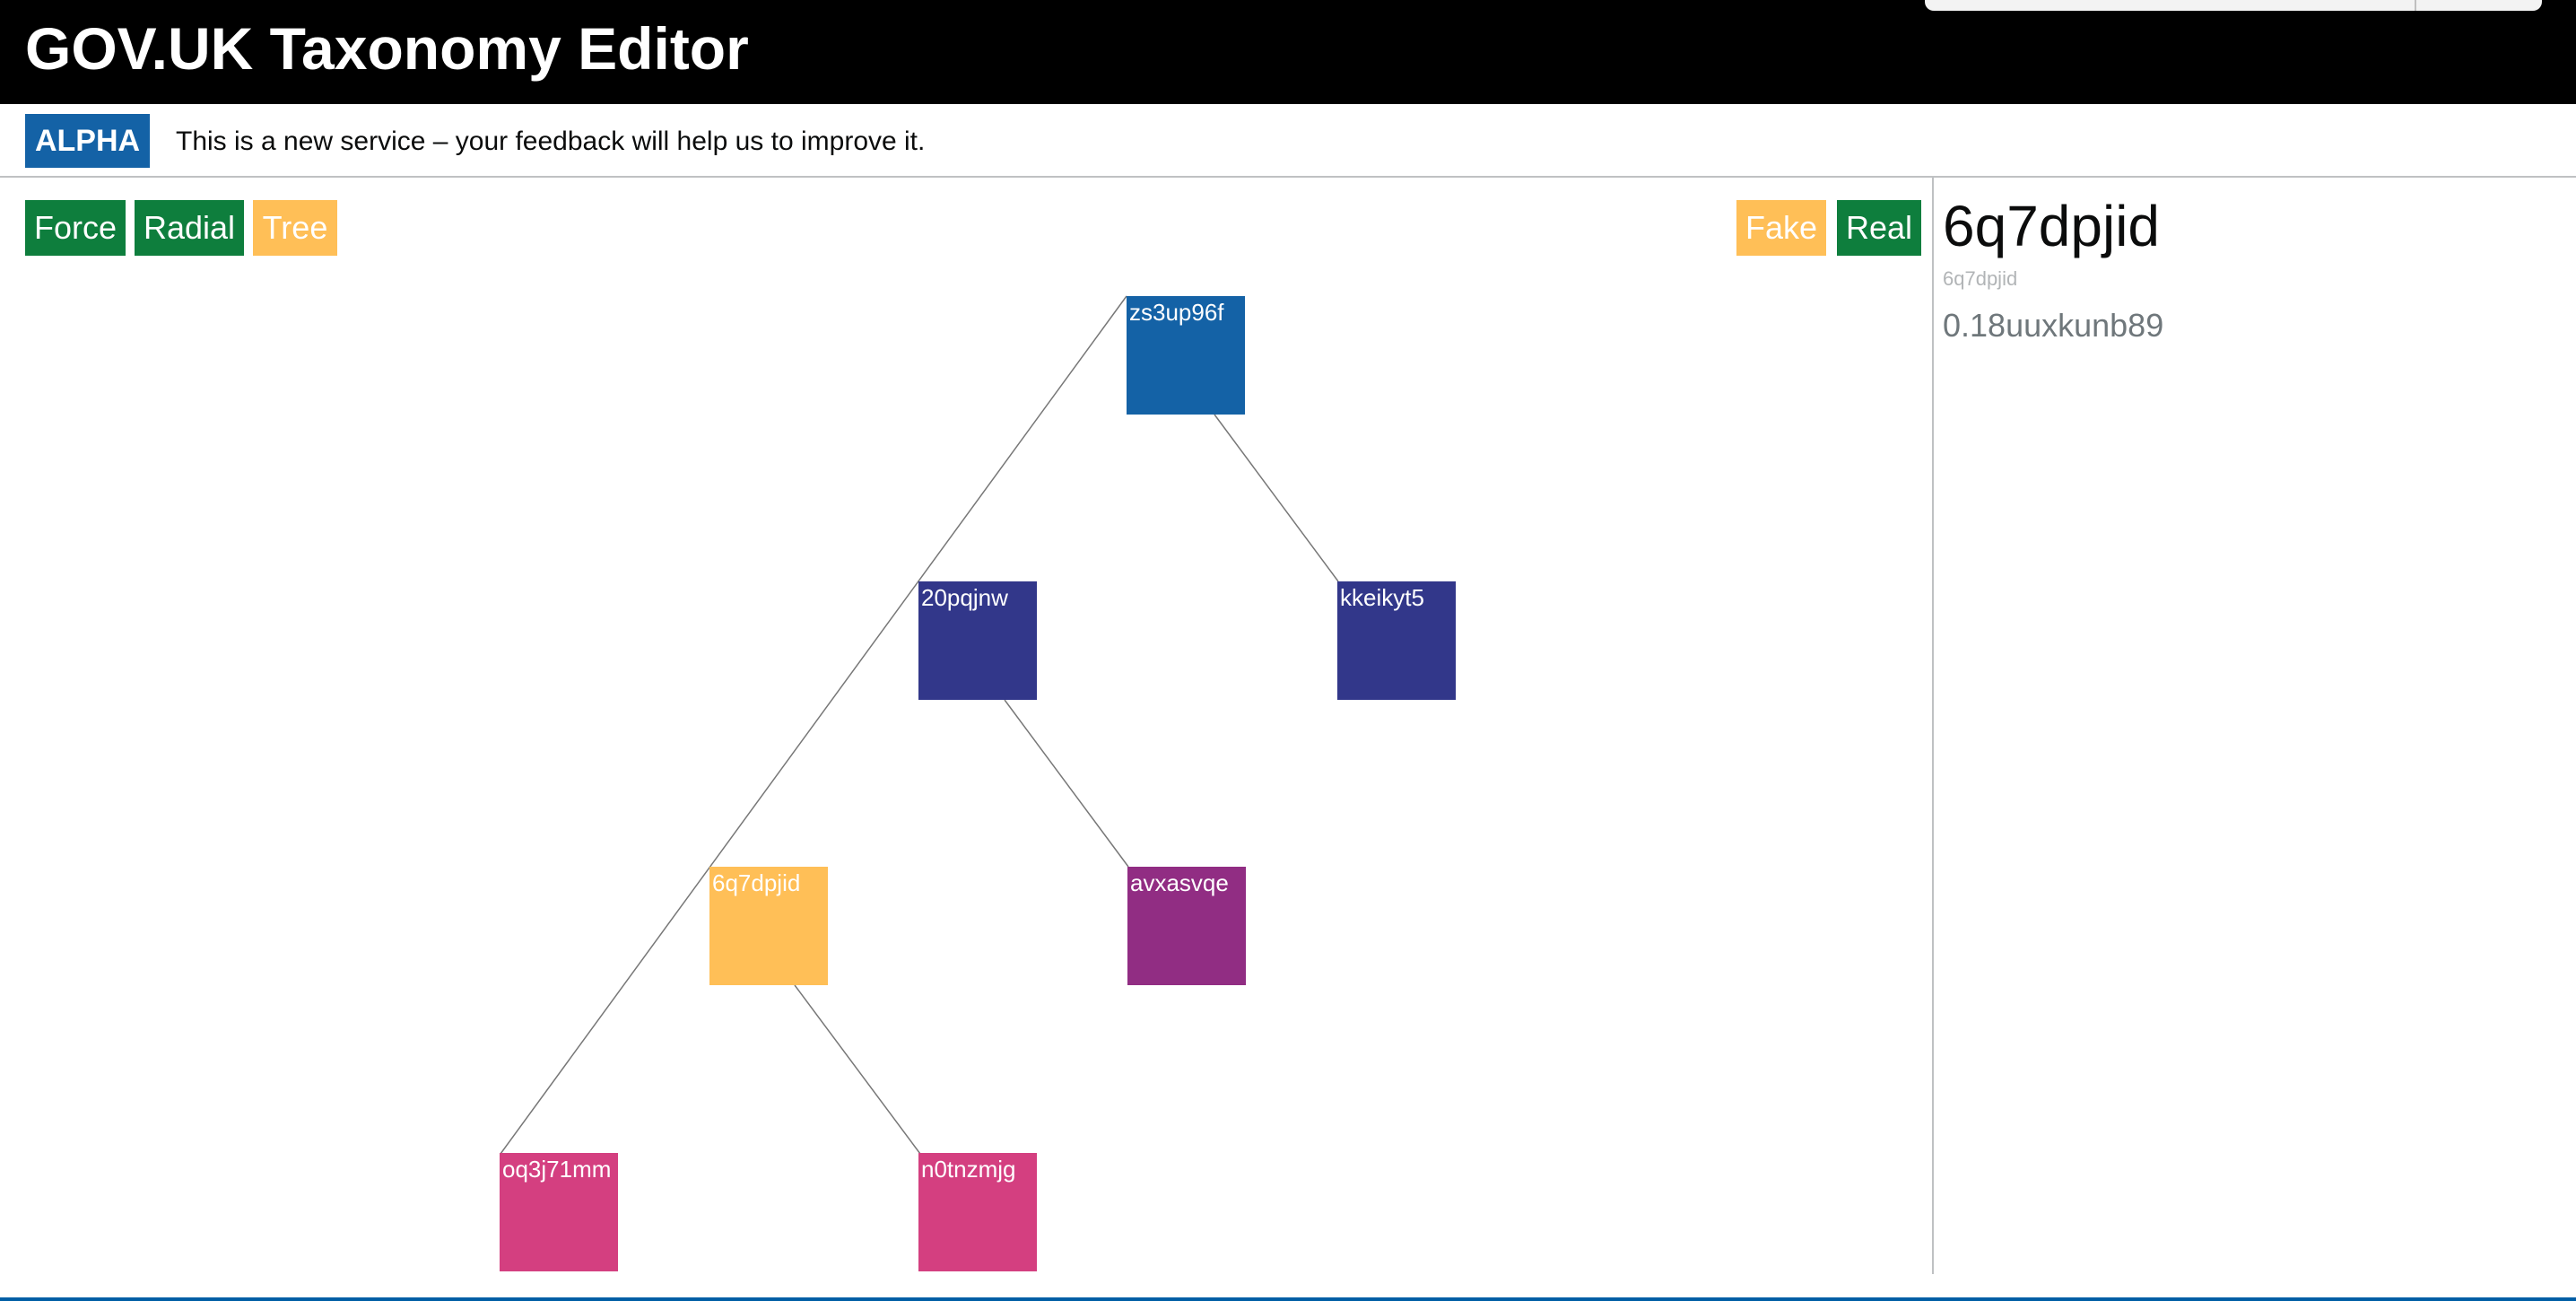 The image size is (2576, 1301). I want to click on fake-data-button: Fake, so click(1781, 228).